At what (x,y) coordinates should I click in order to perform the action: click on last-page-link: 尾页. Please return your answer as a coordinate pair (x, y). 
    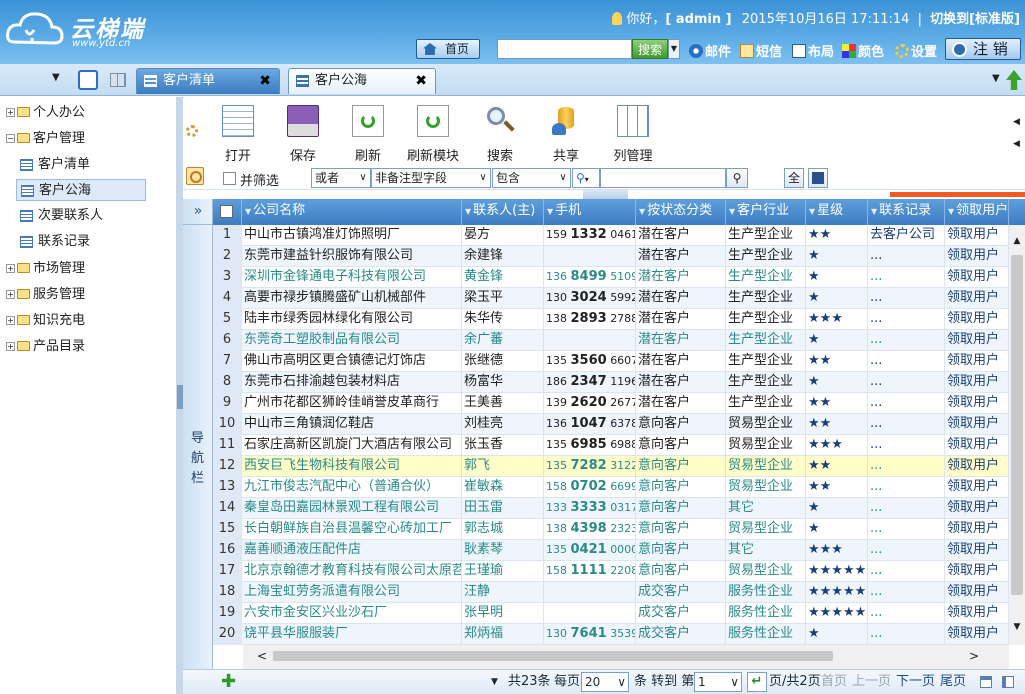
    Looking at the image, I should click on (953, 682).